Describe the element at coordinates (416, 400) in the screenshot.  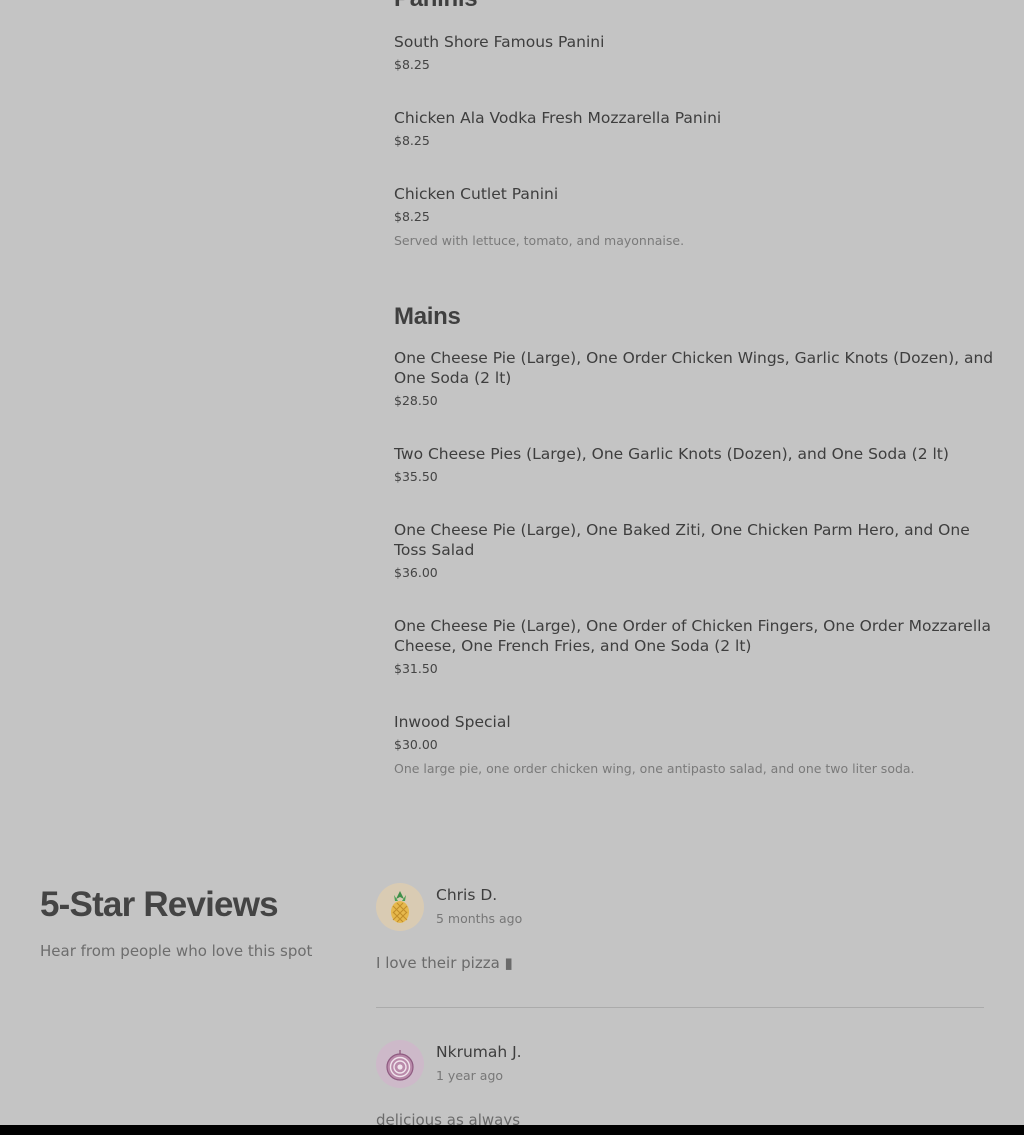
I see `item-price: $28.50` at that location.